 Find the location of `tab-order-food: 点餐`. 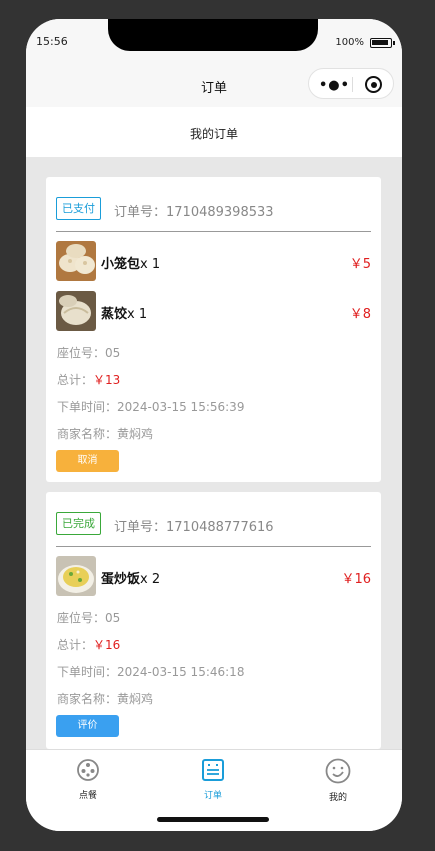

tab-order-food: 点餐 is located at coordinates (88, 779).